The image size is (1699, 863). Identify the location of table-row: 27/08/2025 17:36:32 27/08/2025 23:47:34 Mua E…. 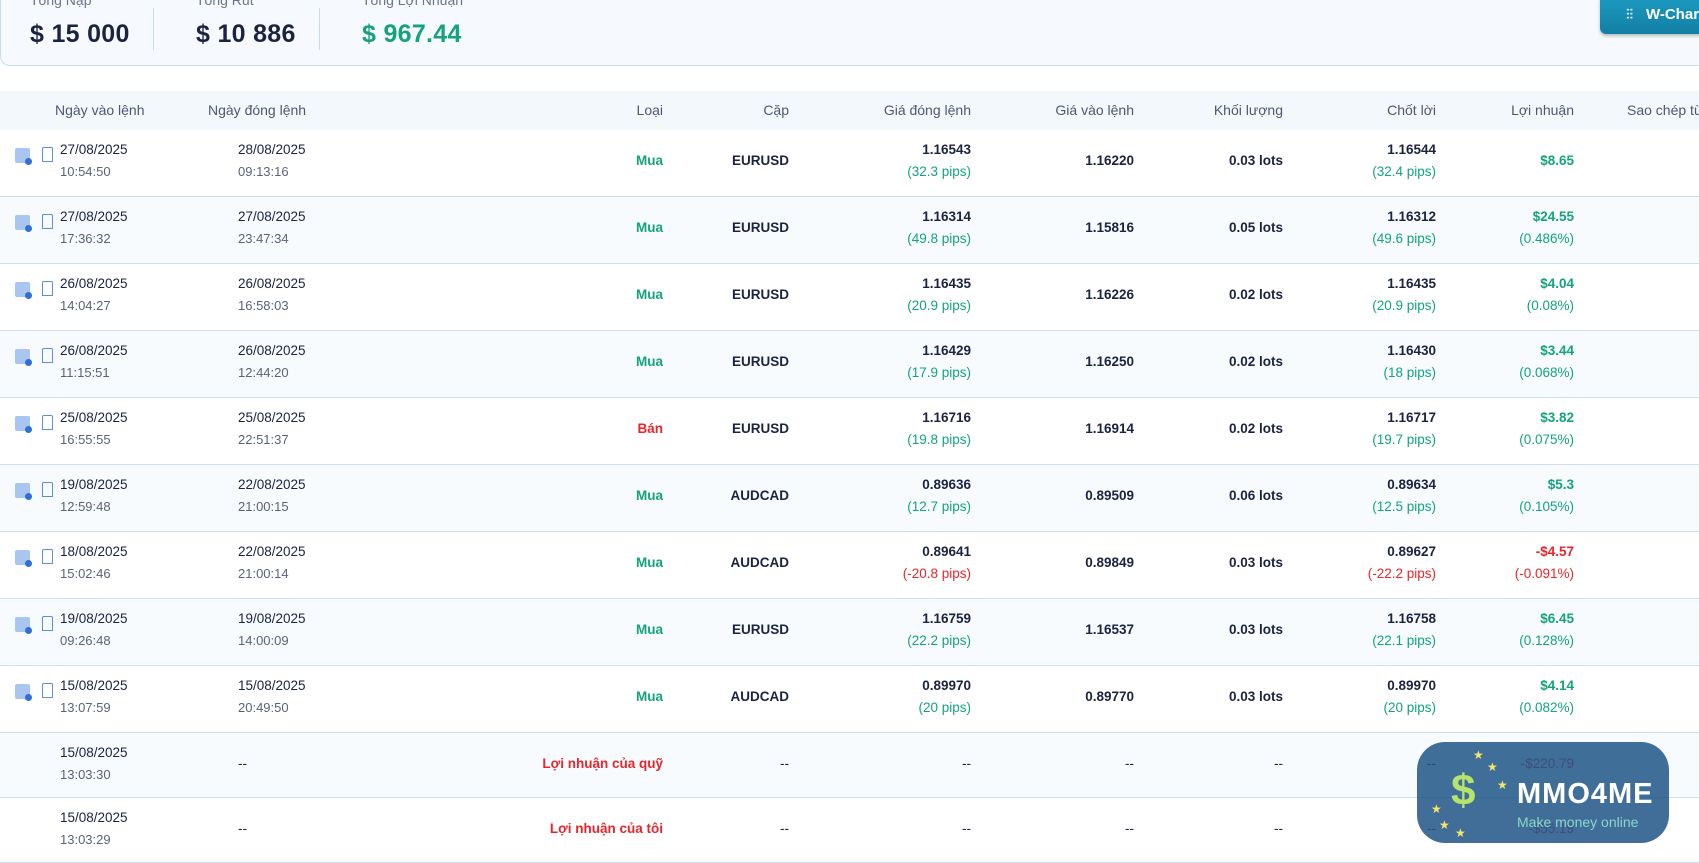
(849, 230).